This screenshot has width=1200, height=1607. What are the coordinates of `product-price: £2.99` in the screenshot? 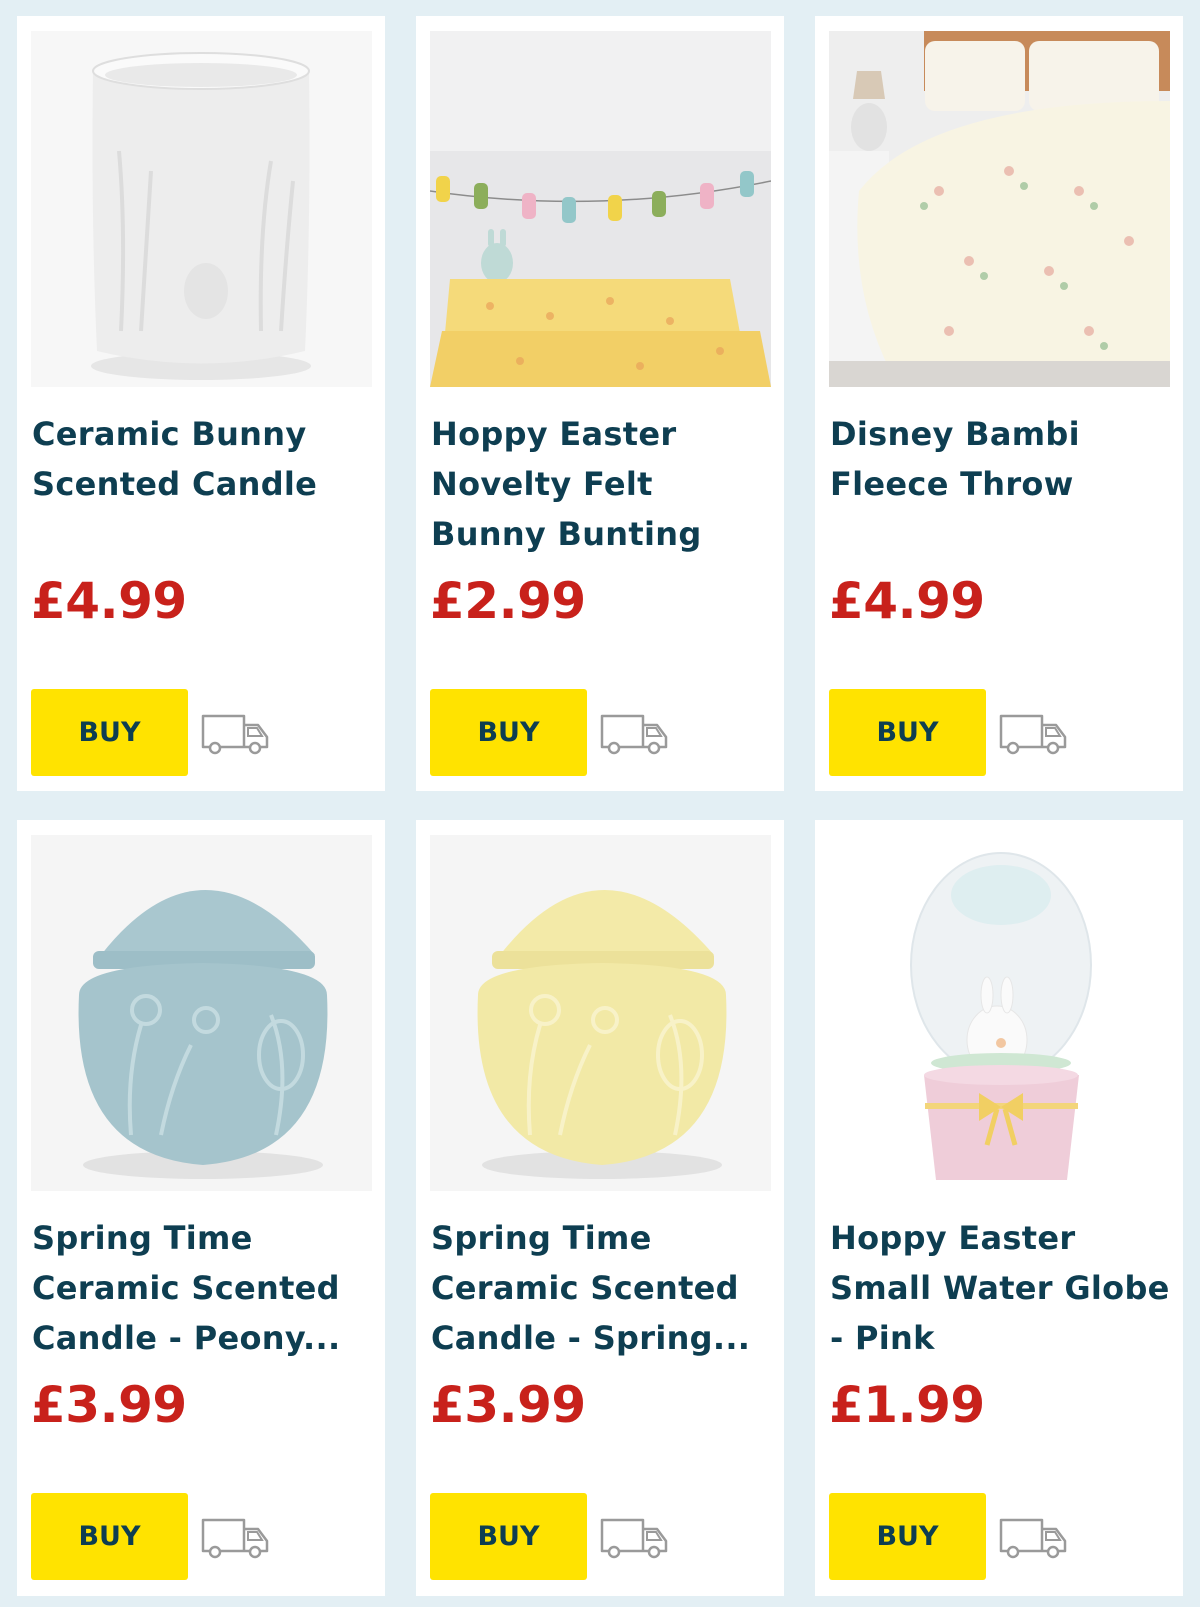 It's located at (508, 601).